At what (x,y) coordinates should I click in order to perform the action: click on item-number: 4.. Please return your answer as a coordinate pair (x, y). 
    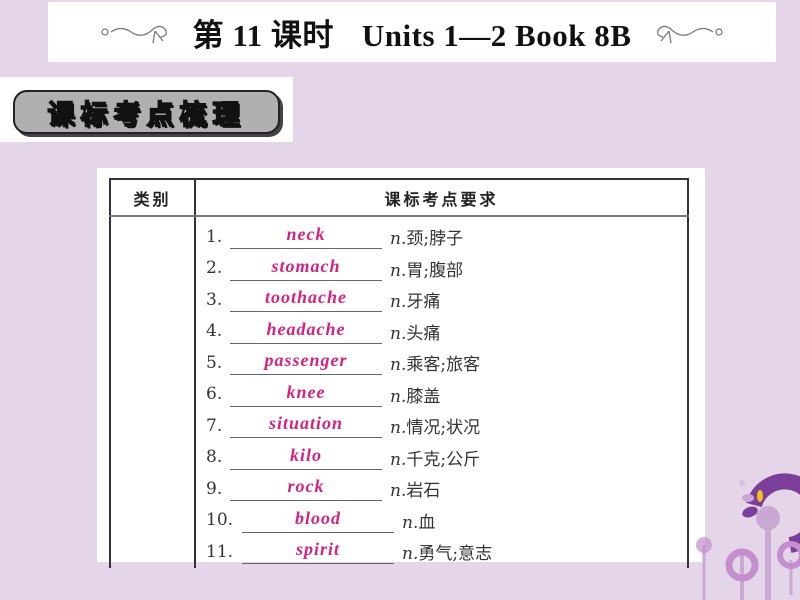
    Looking at the image, I should click on (214, 331).